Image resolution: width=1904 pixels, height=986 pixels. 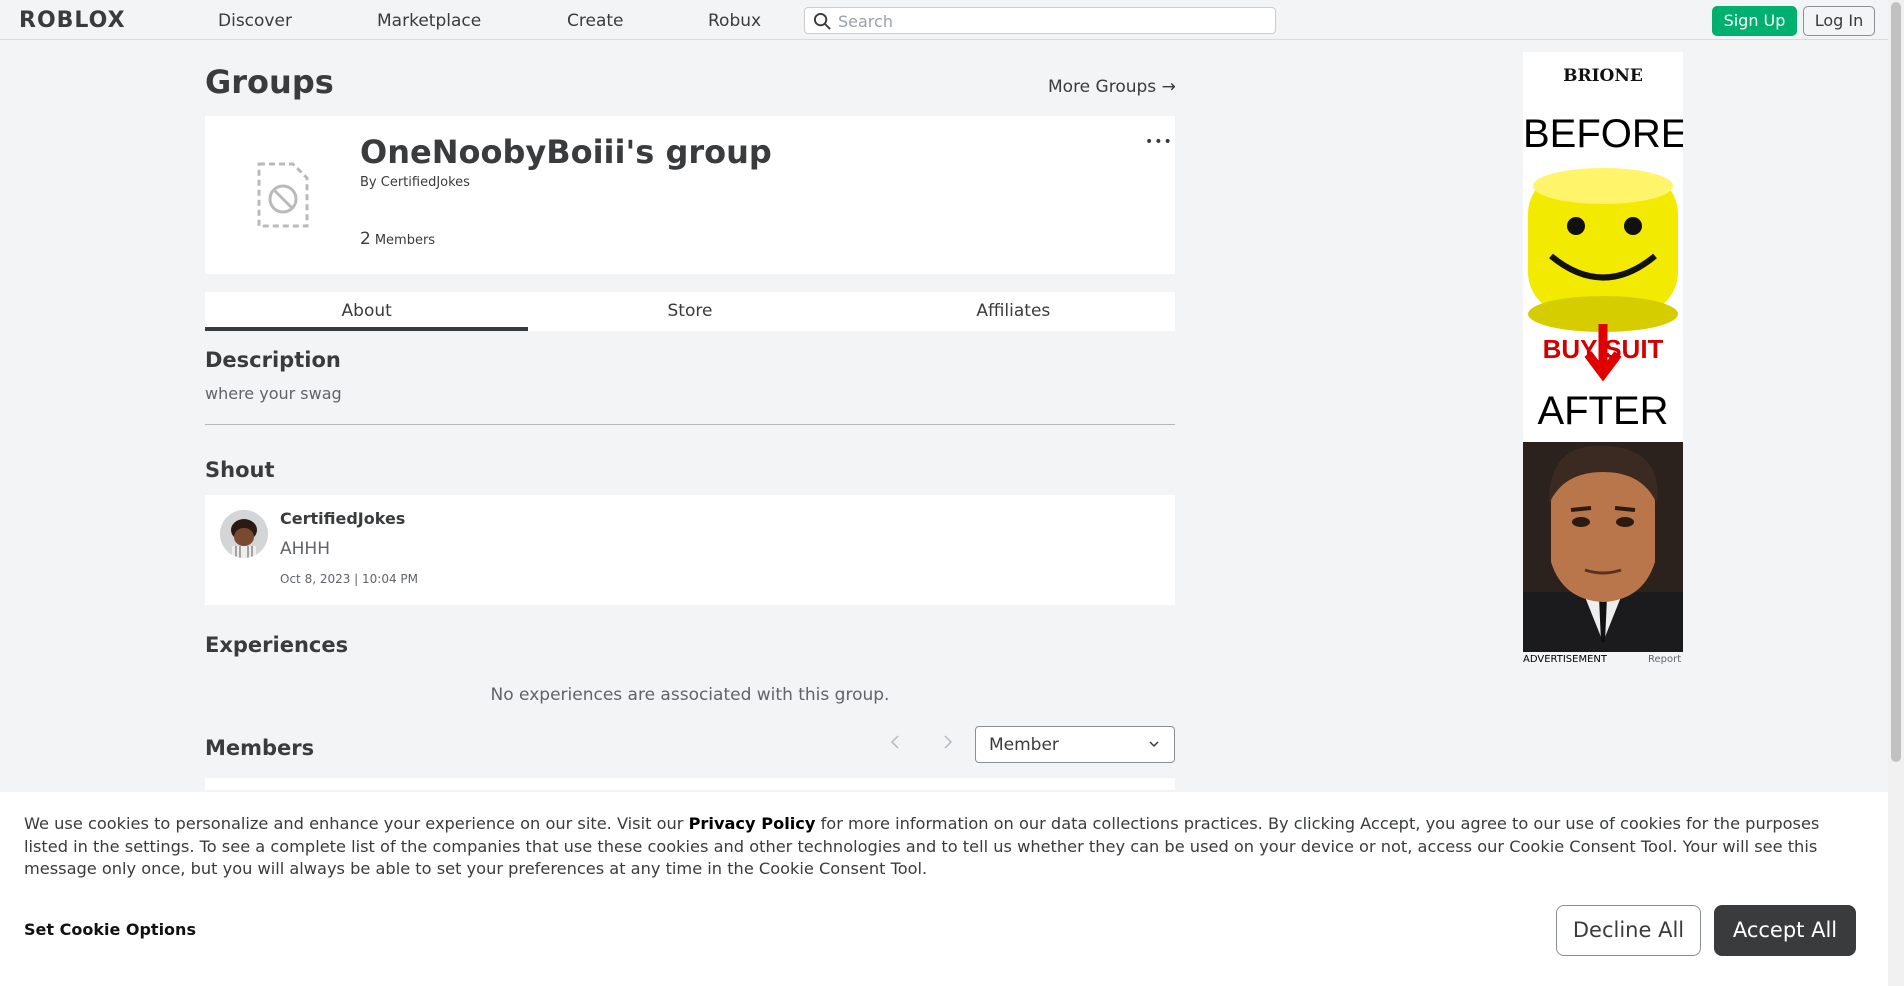 What do you see at coordinates (690, 424) in the screenshot?
I see `divider` at bounding box center [690, 424].